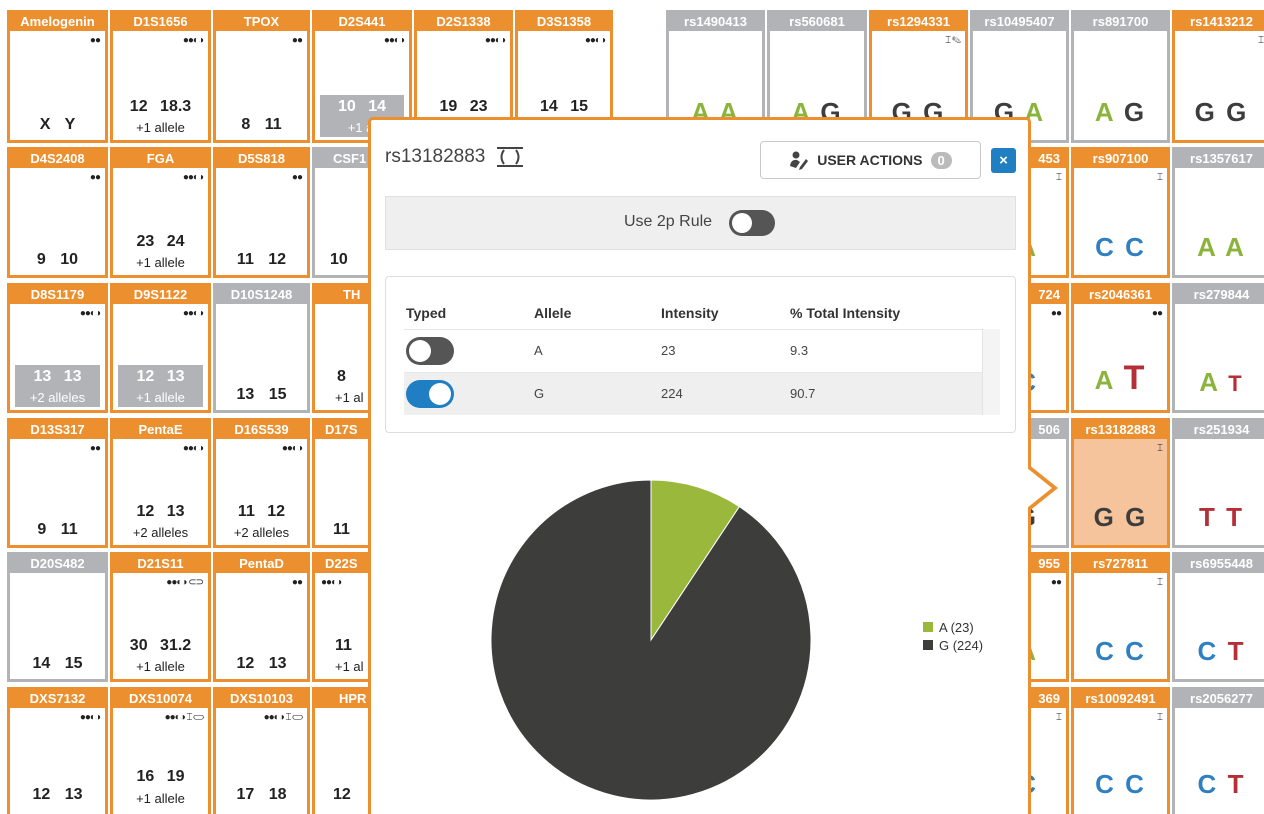 The height and width of the screenshot is (814, 1264). Describe the element at coordinates (672, 393) in the screenshot. I see `intensity-cell: 224` at that location.